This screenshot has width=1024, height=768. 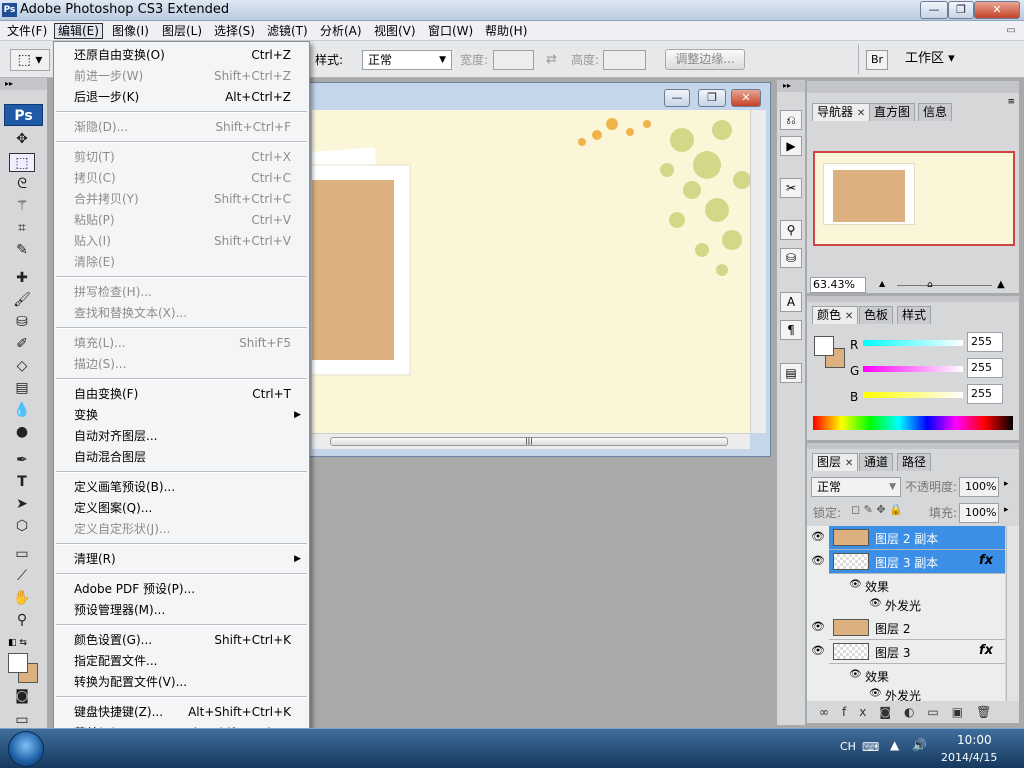 I want to click on edit-menu-item: 自动混合图层, so click(x=181, y=457).